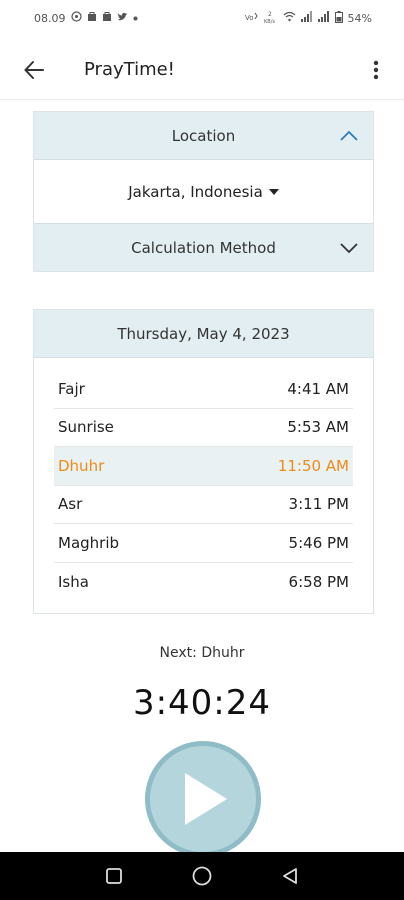 This screenshot has height=900, width=404. I want to click on prayer-name: Dhuhr, so click(81, 465).